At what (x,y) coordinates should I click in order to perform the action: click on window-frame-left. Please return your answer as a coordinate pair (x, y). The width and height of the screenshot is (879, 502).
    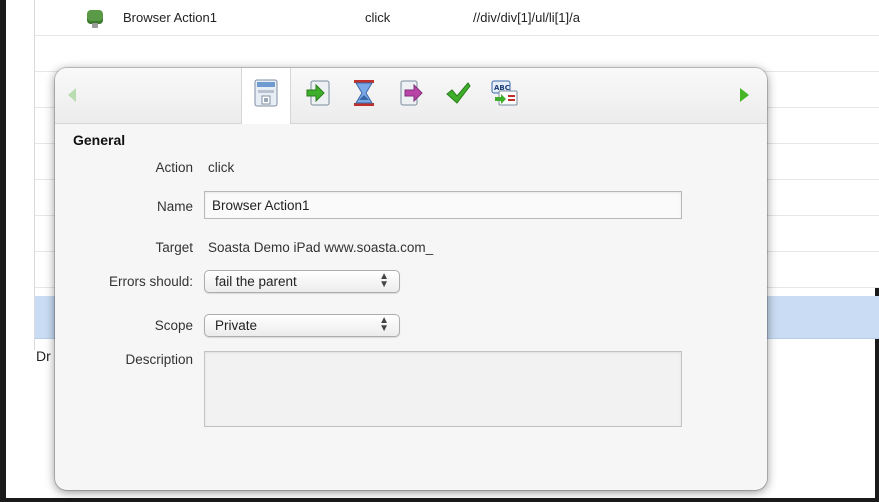
    Looking at the image, I should click on (3, 251).